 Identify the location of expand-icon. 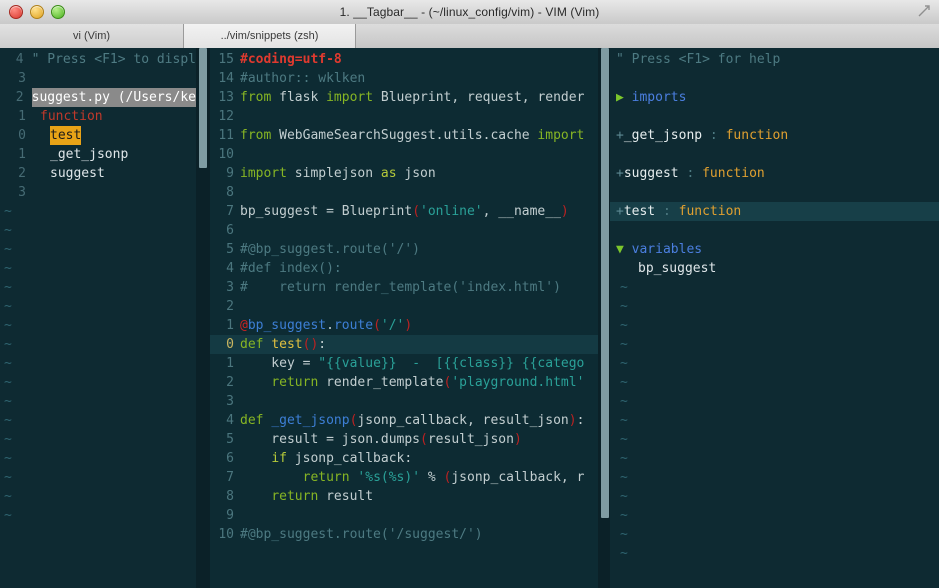
(924, 11).